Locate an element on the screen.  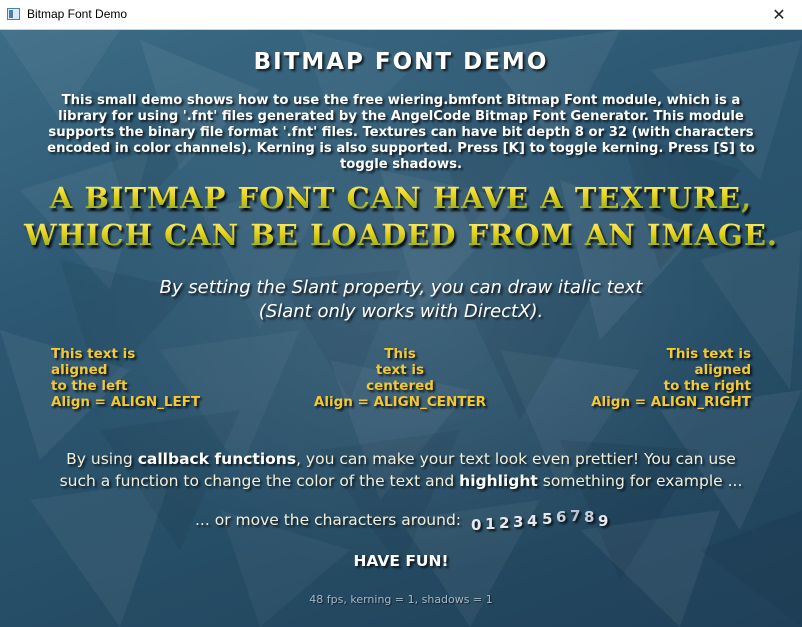
align-center-line: This is located at coordinates (400, 354).